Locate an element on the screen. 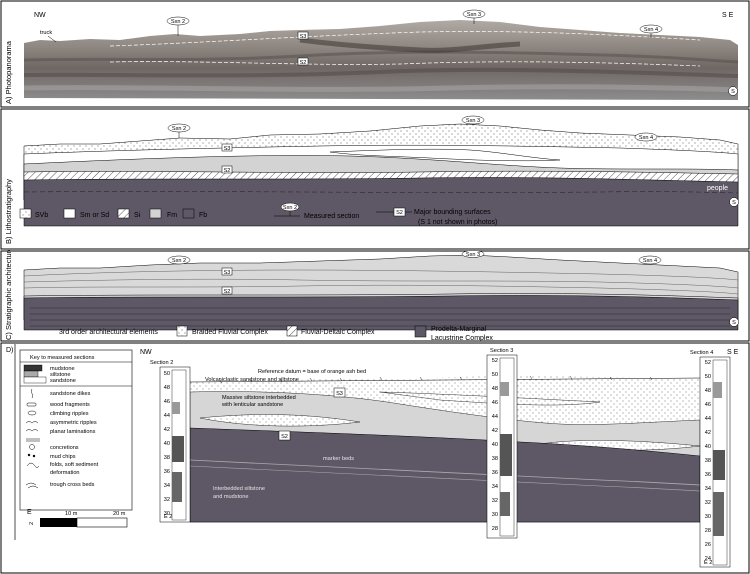  panel-b-circle: S is located at coordinates (734, 202).